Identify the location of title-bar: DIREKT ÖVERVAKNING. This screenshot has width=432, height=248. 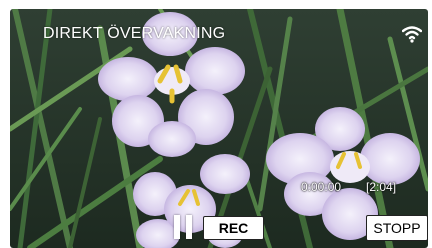
(219, 34).